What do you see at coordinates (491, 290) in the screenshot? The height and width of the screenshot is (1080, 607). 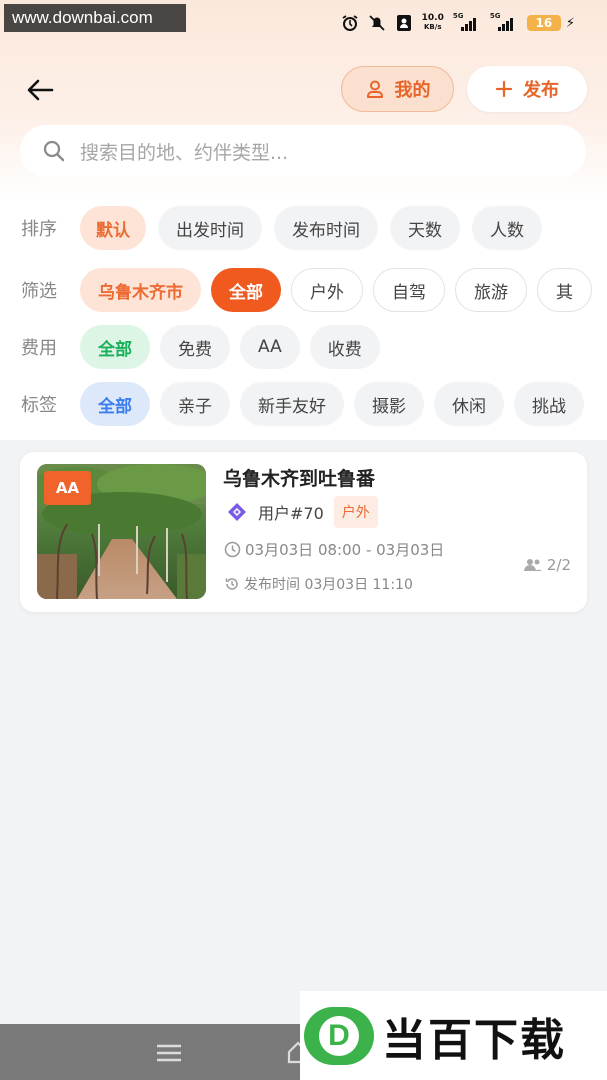 I see `screen-chip-travel: 旅游` at bounding box center [491, 290].